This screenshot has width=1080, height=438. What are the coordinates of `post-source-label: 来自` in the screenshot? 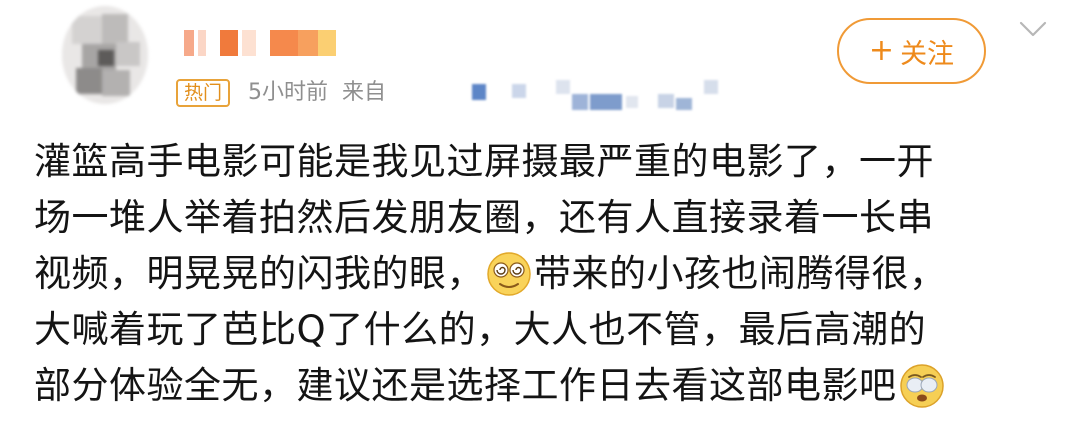 It's located at (364, 92).